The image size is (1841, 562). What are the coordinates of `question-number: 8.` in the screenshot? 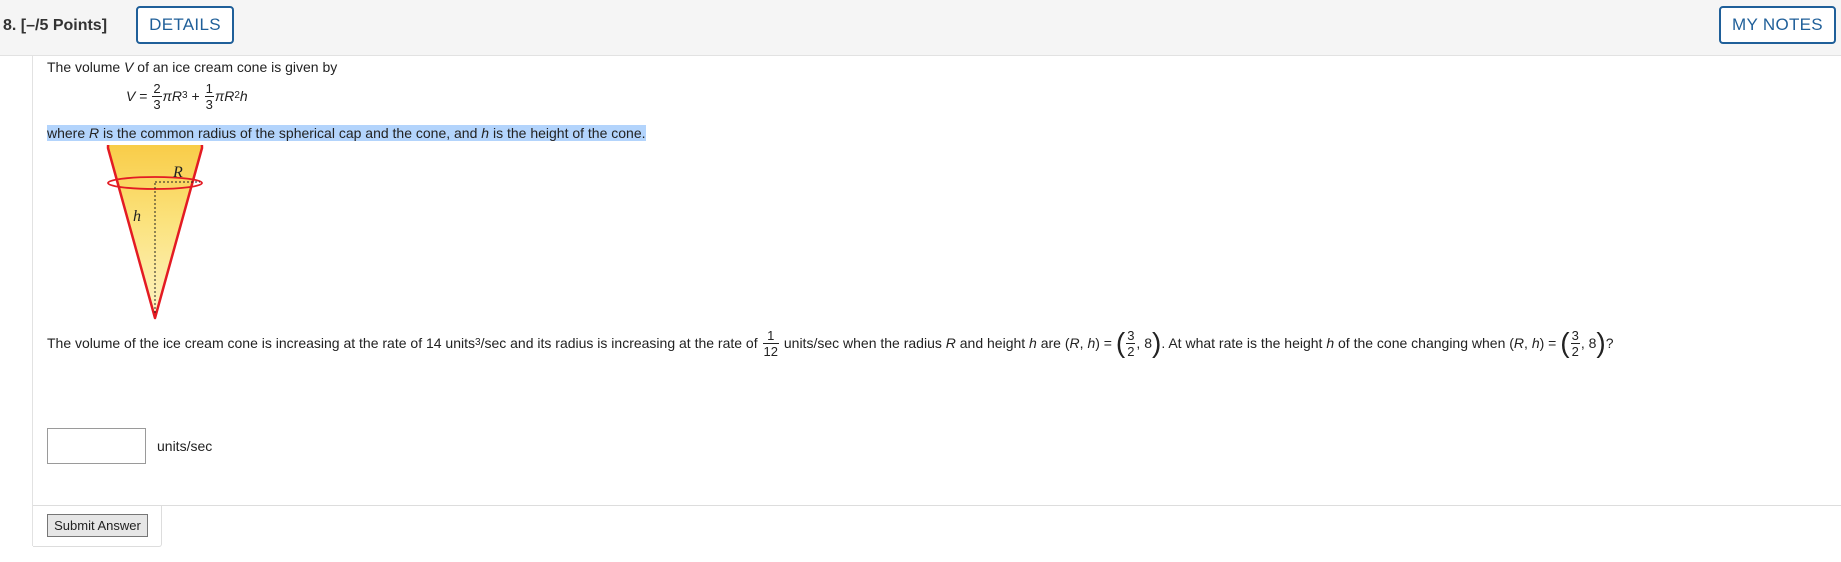 It's located at (10, 25).